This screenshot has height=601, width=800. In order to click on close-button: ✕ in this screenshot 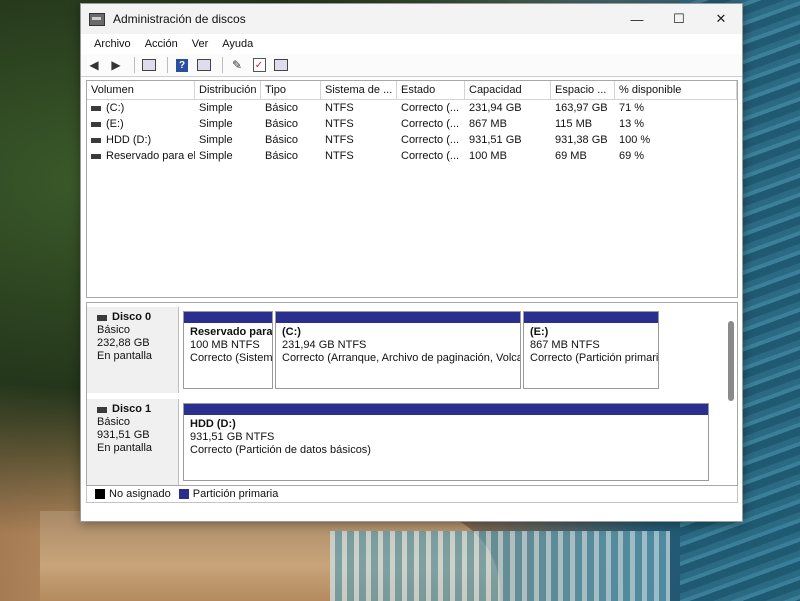, I will do `click(721, 19)`.